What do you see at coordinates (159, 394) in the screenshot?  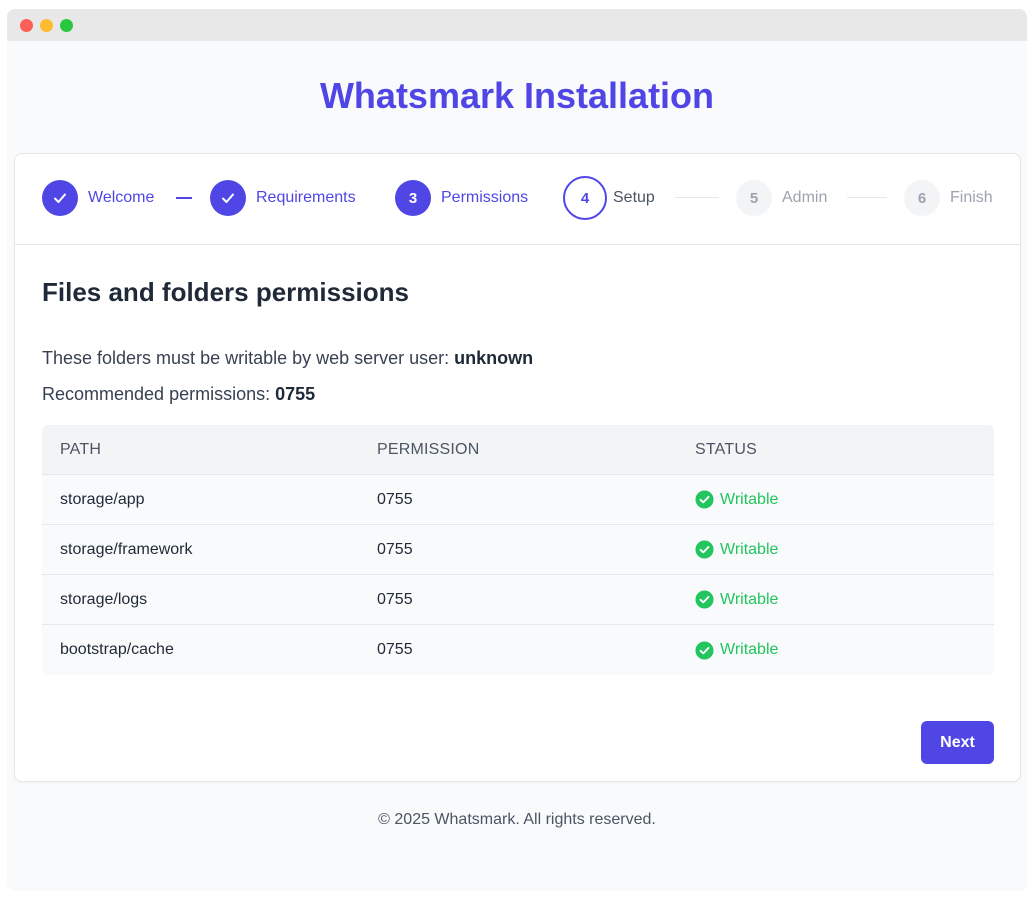 I see `recommended-prefix: Recommended permissions:` at bounding box center [159, 394].